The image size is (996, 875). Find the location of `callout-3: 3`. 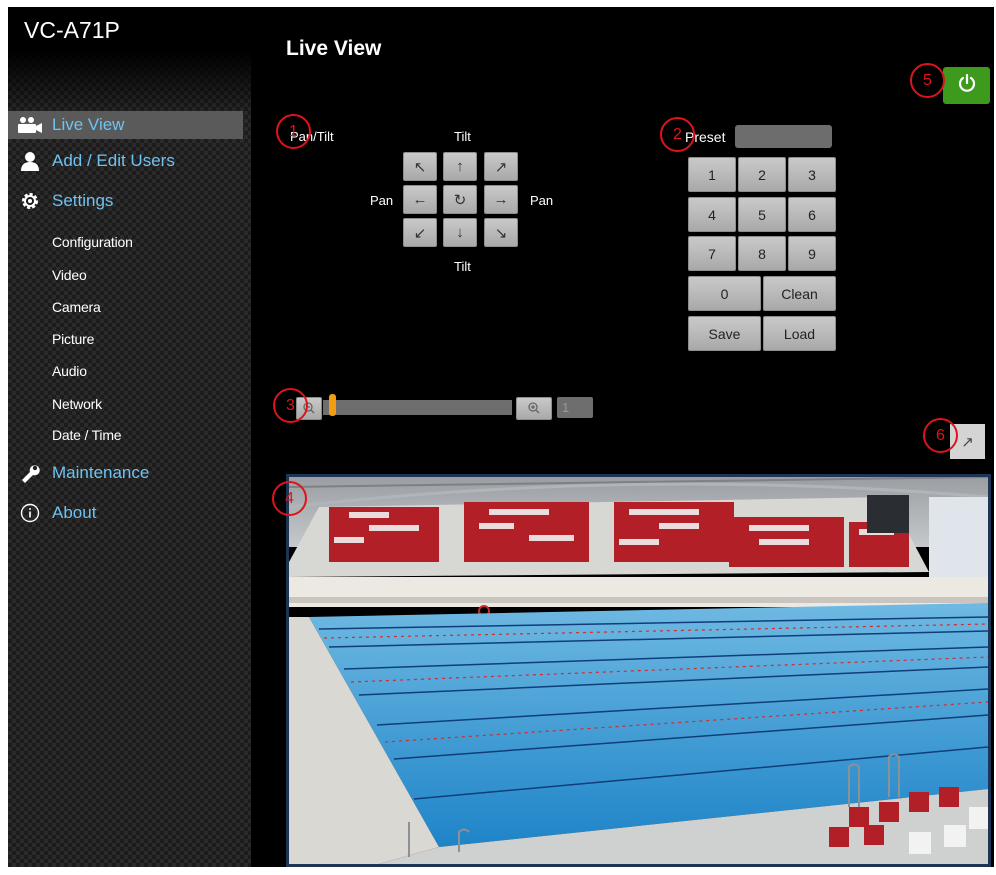

callout-3: 3 is located at coordinates (290, 405).